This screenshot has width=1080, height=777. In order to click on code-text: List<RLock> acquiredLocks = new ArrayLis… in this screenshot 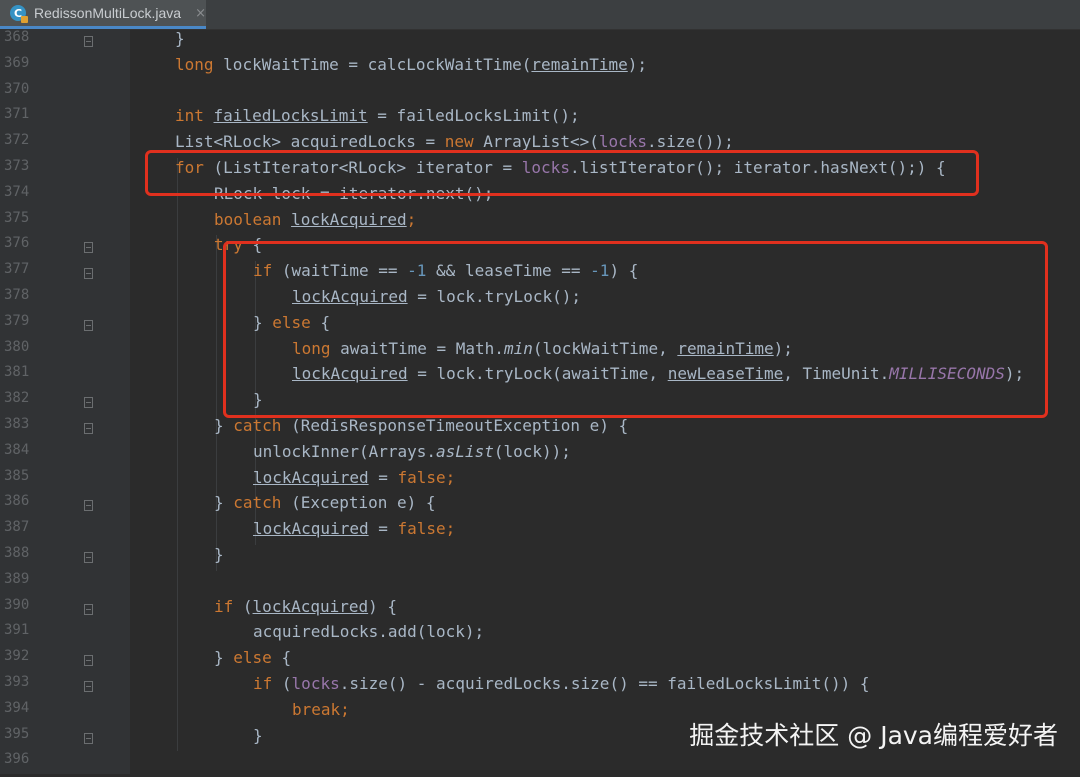, I will do `click(454, 141)`.